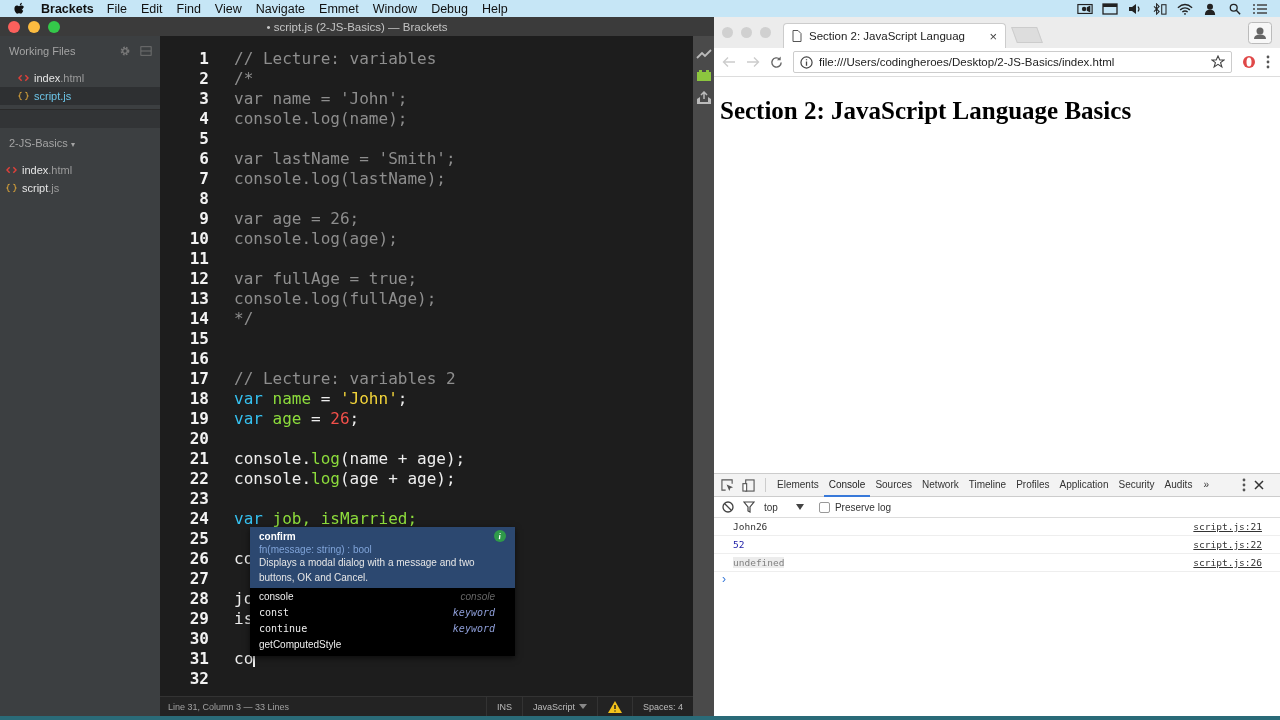 The height and width of the screenshot is (720, 1280). I want to click on reload-icon, so click(776, 62).